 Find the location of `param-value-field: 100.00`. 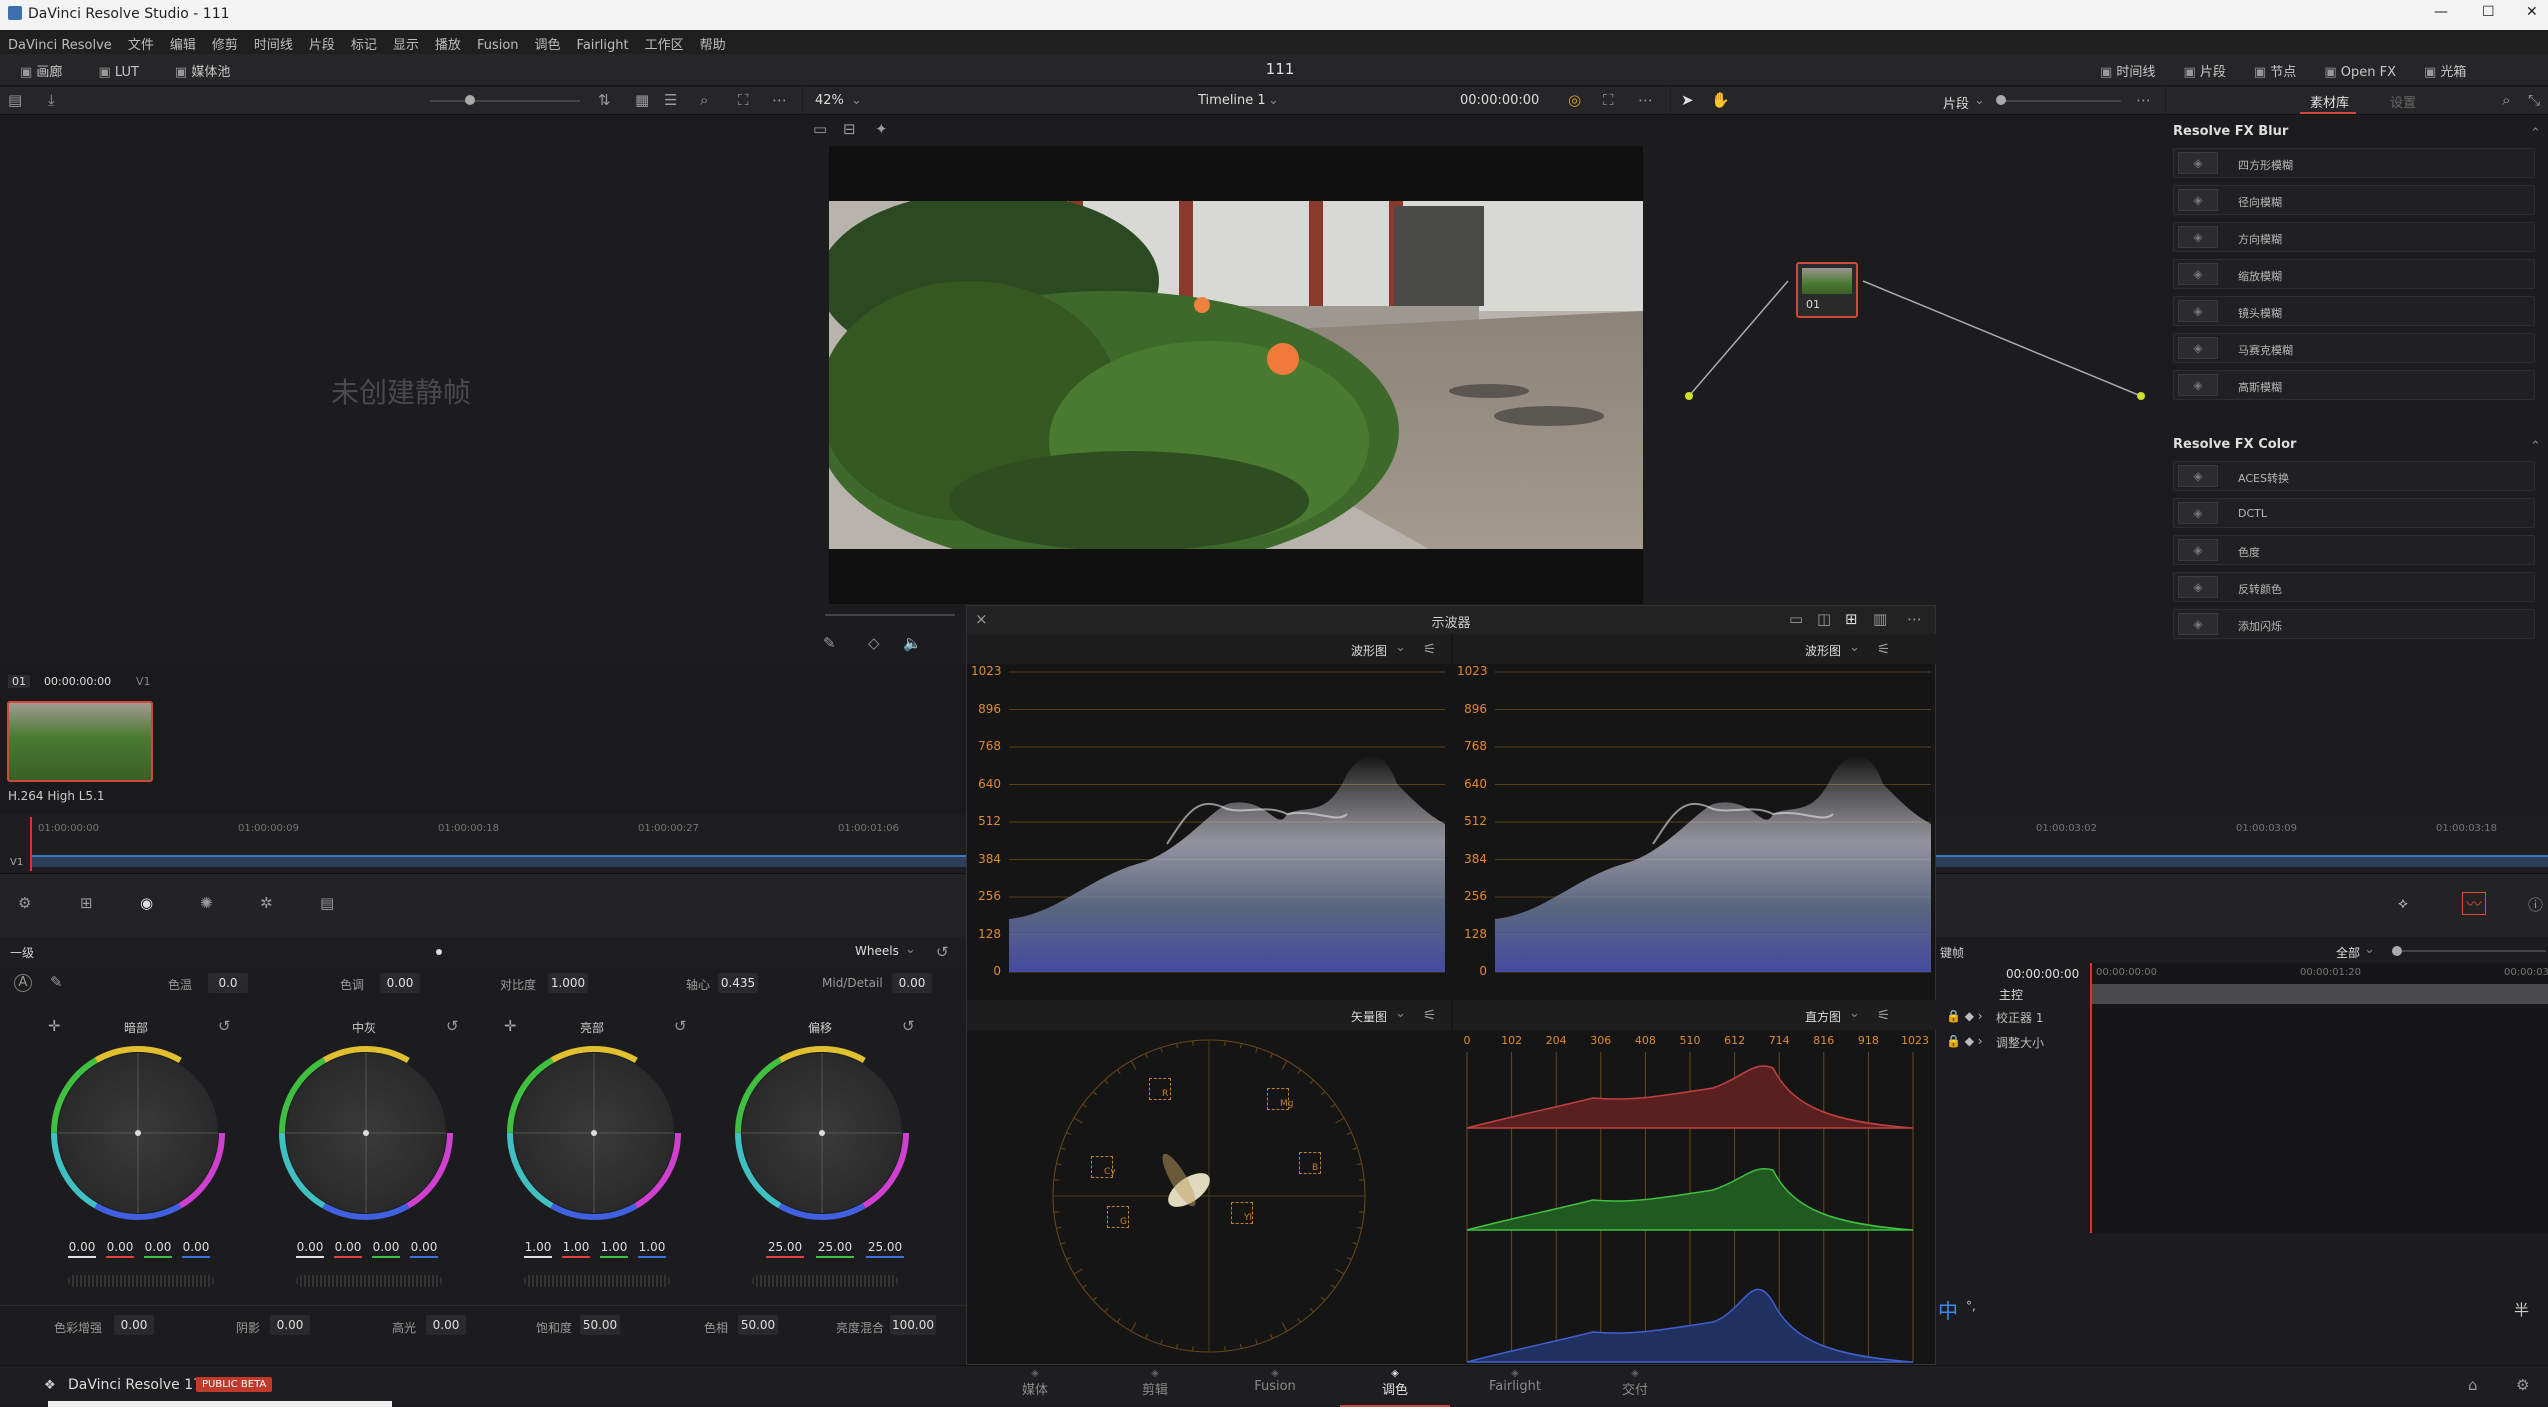

param-value-field: 100.00 is located at coordinates (913, 1325).